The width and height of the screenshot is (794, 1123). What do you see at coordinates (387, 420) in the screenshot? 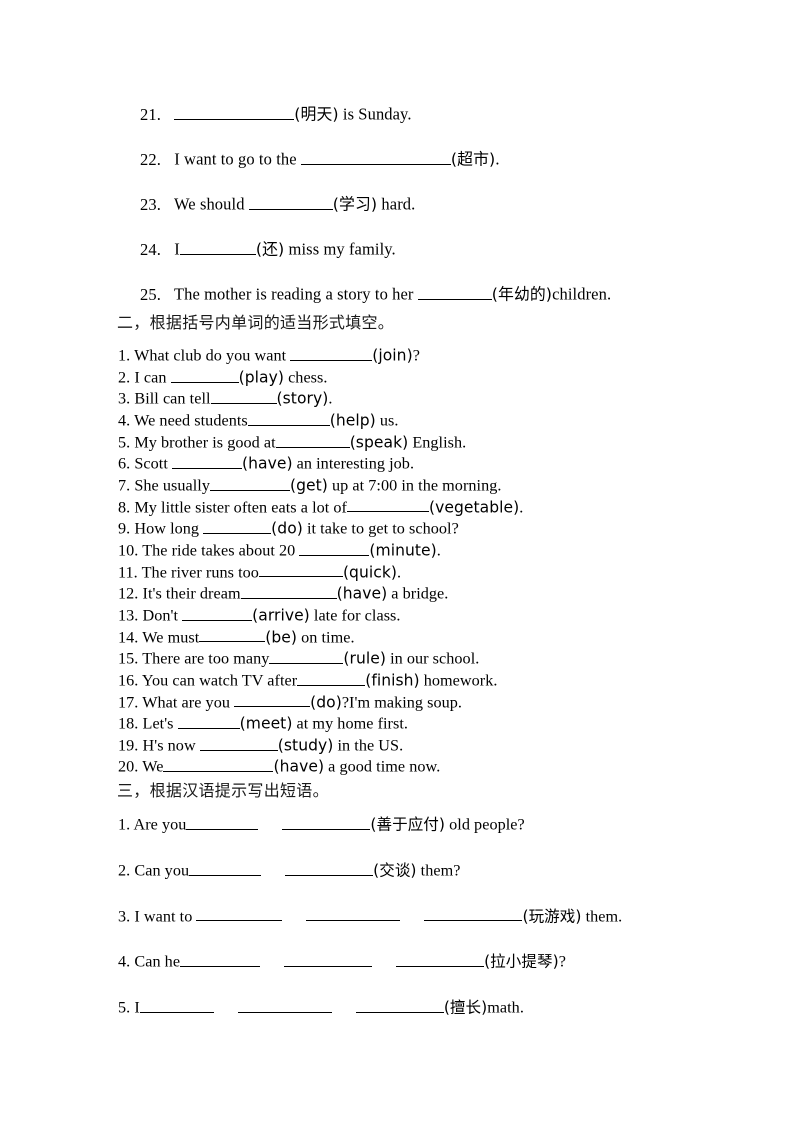
I see `question-text-after: us.` at bounding box center [387, 420].